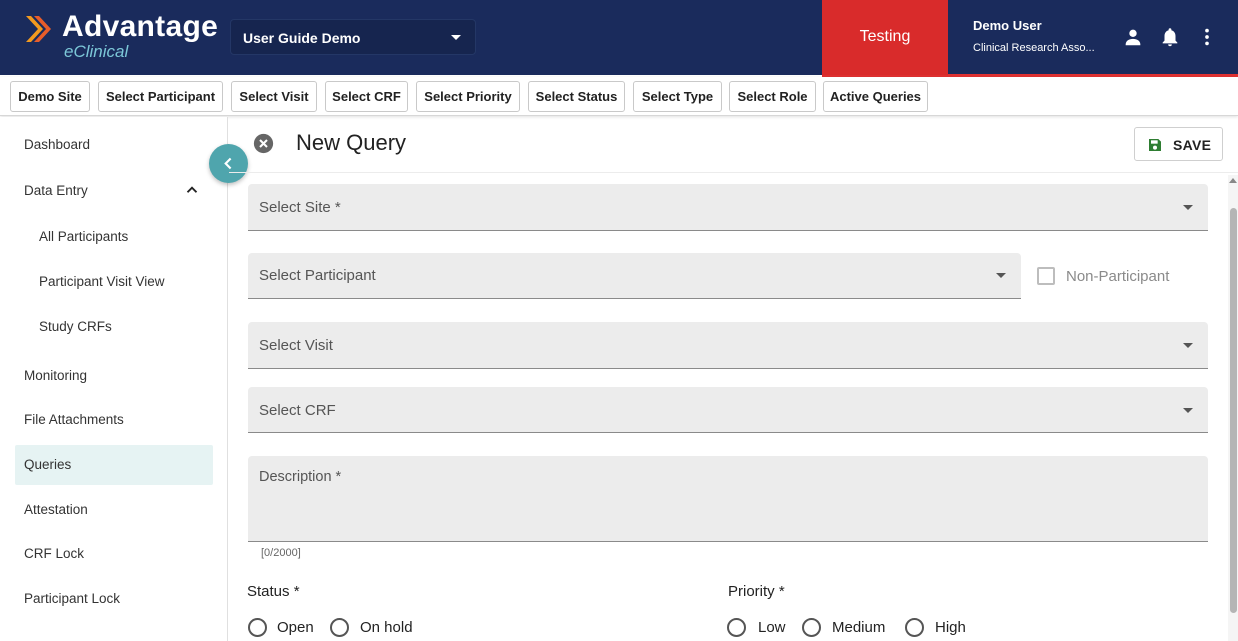 This screenshot has width=1238, height=641. What do you see at coordinates (160, 96) in the screenshot?
I see `filter-participant: Select Participant` at bounding box center [160, 96].